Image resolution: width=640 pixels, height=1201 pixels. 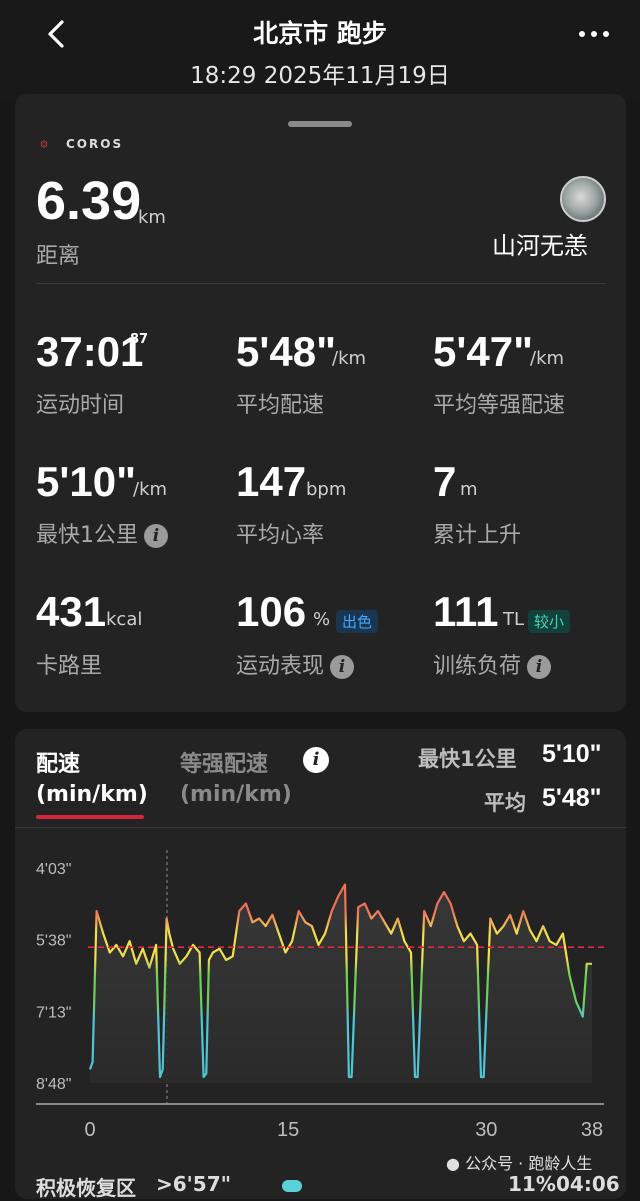 What do you see at coordinates (505, 803) in the screenshot?
I see `avg-summary-label: 平均` at bounding box center [505, 803].